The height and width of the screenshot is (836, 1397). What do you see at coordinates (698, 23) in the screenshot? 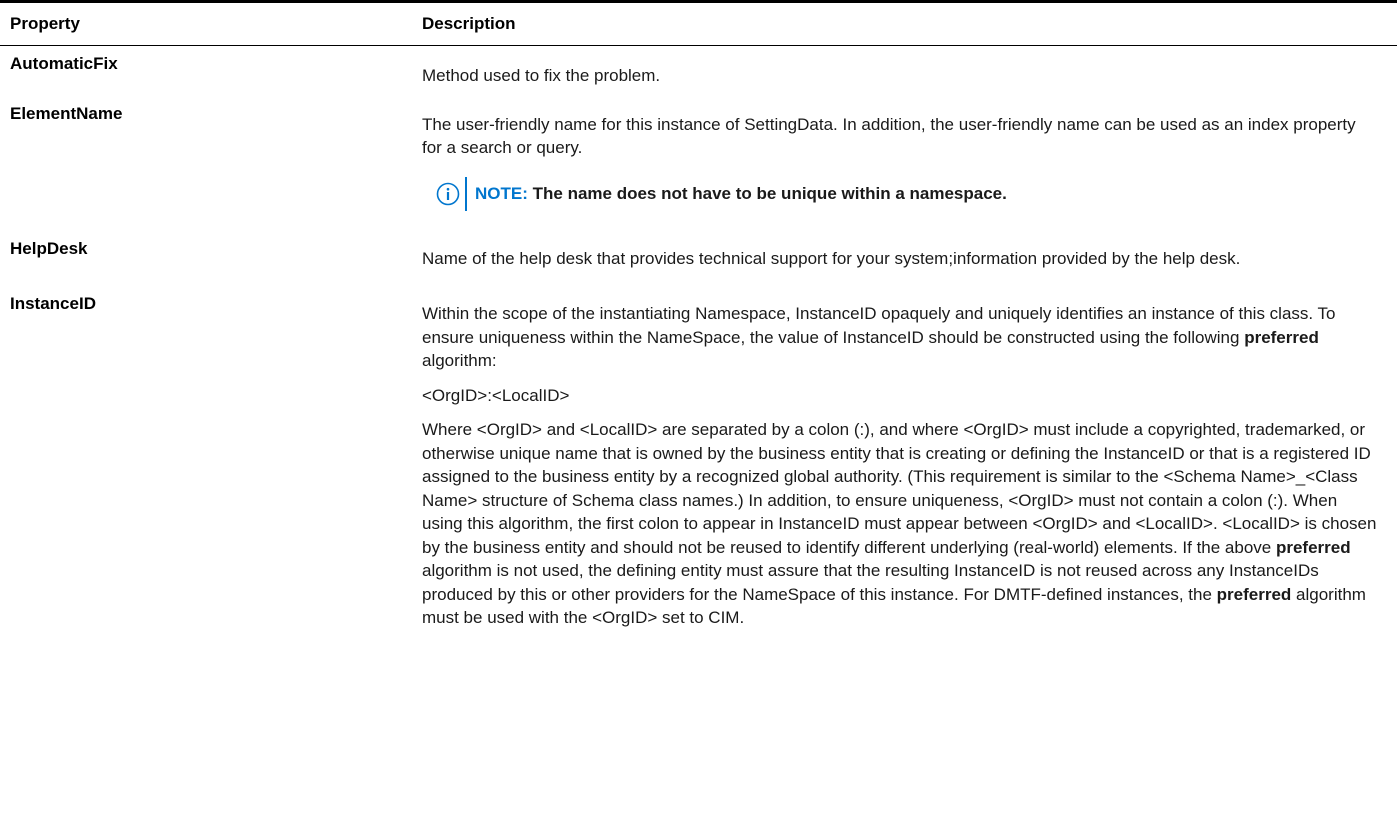
I see `table-header-row: Property Description` at bounding box center [698, 23].